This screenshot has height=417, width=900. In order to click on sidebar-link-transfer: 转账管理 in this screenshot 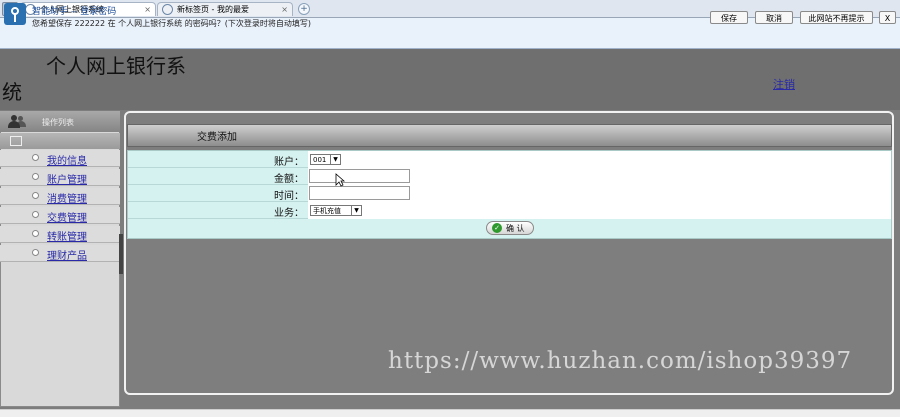, I will do `click(67, 235)`.